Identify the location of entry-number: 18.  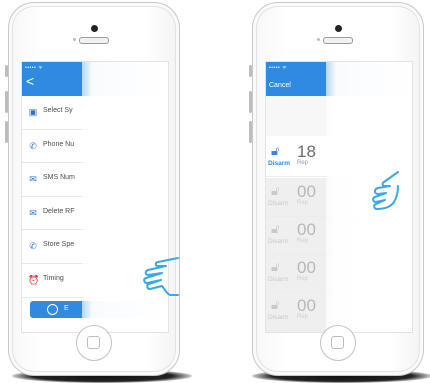
(306, 151).